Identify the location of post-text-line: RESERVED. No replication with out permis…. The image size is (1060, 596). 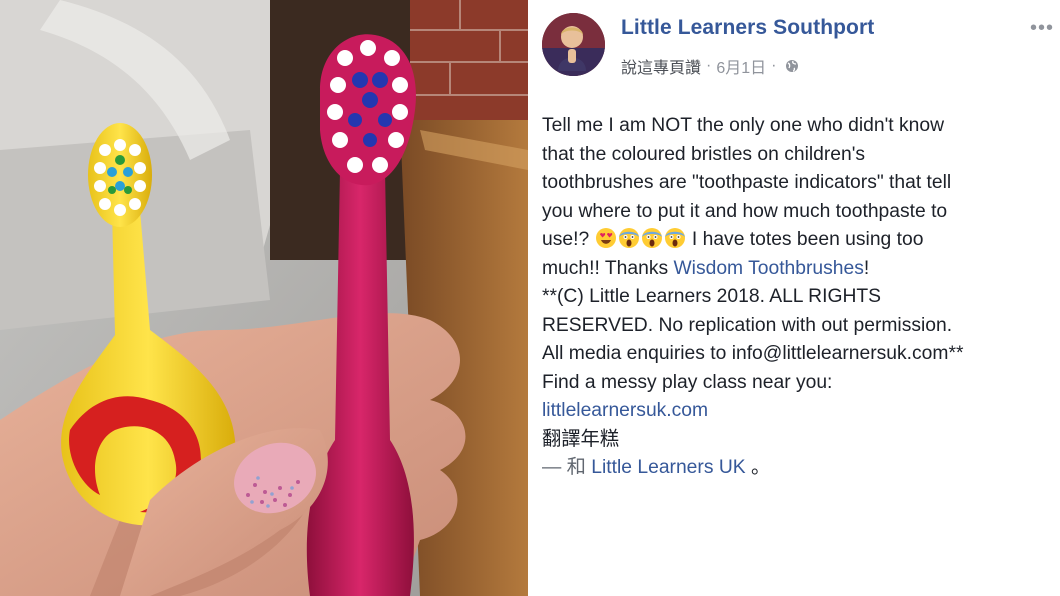
(747, 325).